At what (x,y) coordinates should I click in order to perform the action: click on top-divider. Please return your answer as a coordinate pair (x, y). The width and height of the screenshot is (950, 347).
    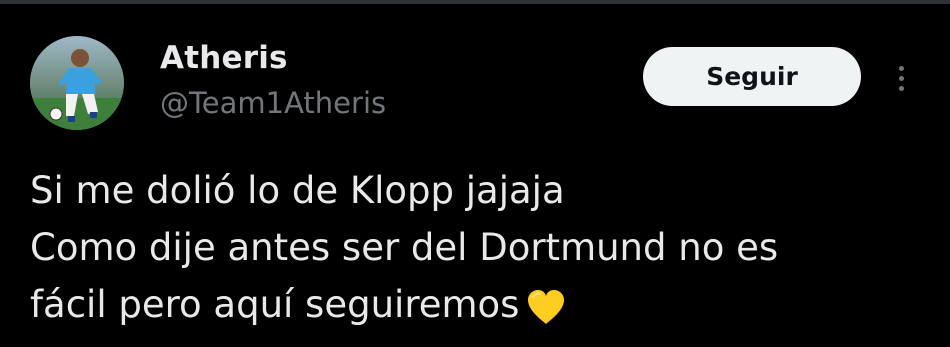
    Looking at the image, I should click on (475, 2).